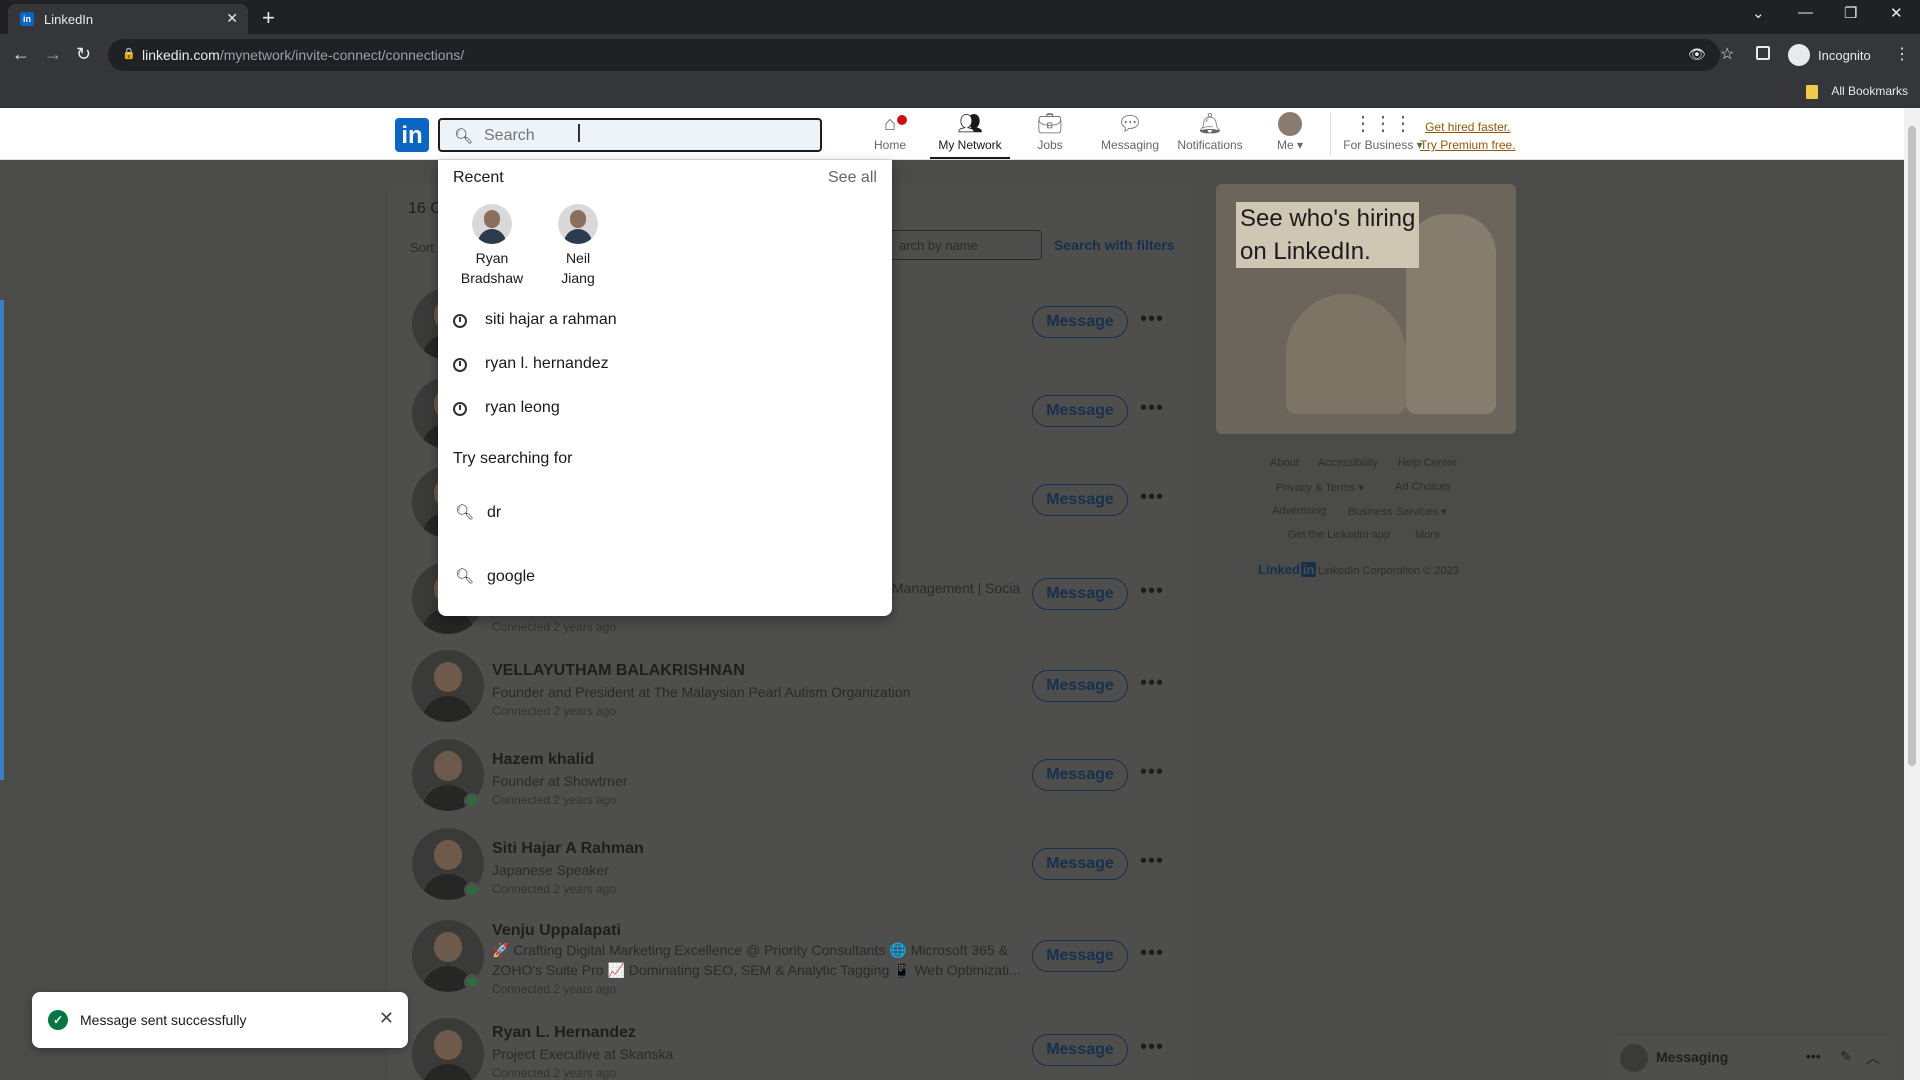 The image size is (1920, 1080). Describe the element at coordinates (1427, 463) in the screenshot. I see `footer-link: Help Center` at that location.